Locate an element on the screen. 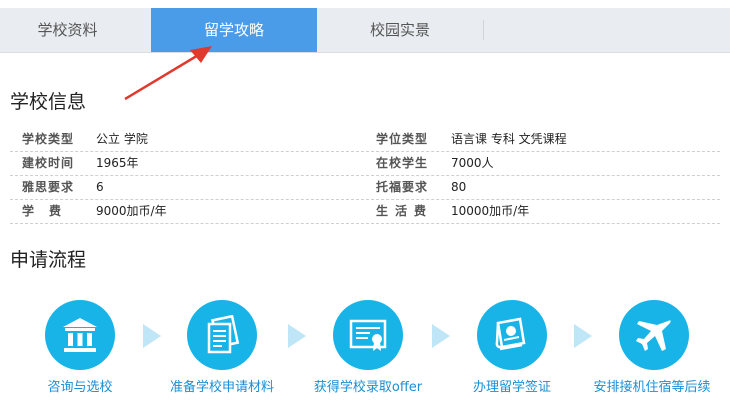 This screenshot has height=405, width=730. step-label: 获得学校录取offer is located at coordinates (368, 387).